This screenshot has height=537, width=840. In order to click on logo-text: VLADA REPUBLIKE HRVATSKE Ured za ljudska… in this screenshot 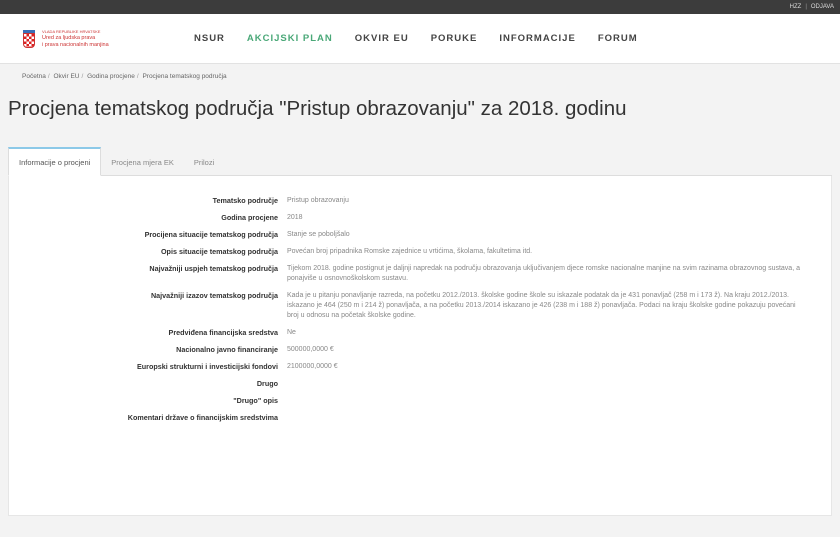, I will do `click(75, 39)`.